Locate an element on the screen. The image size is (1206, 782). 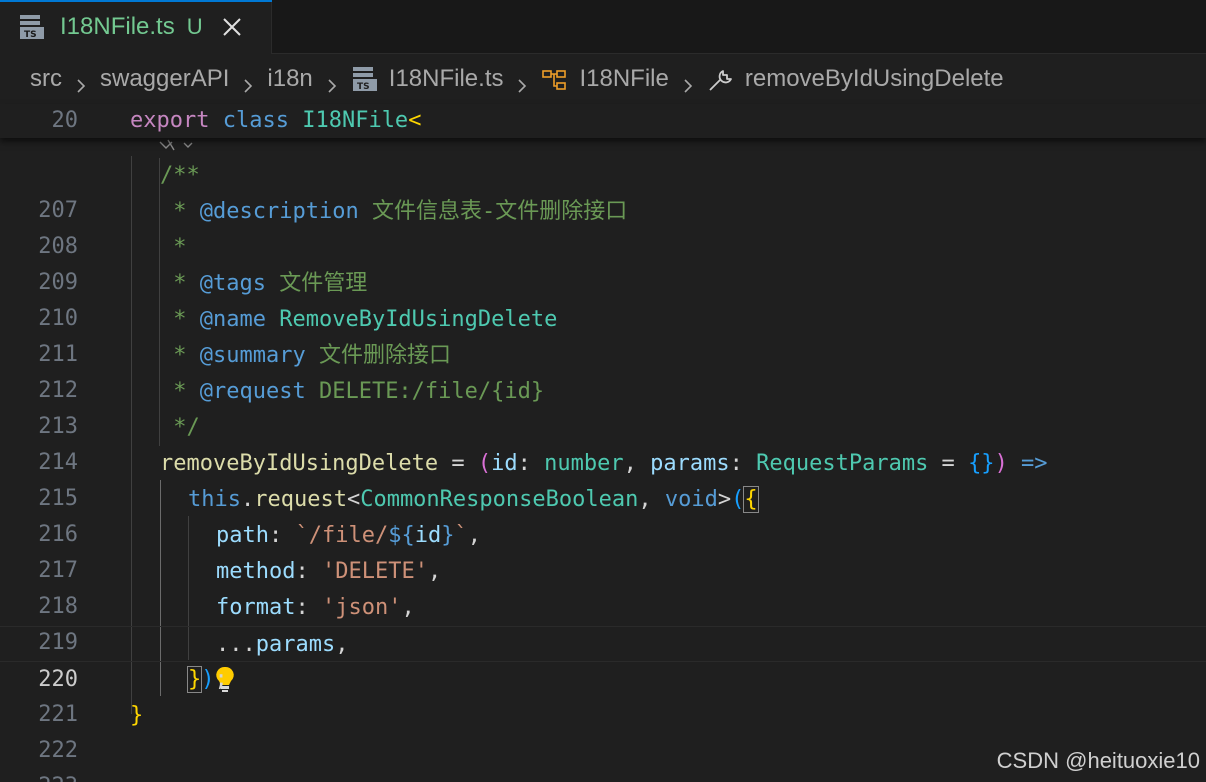
code-line: 218 method: 'DELETE', is located at coordinates (240, 589).